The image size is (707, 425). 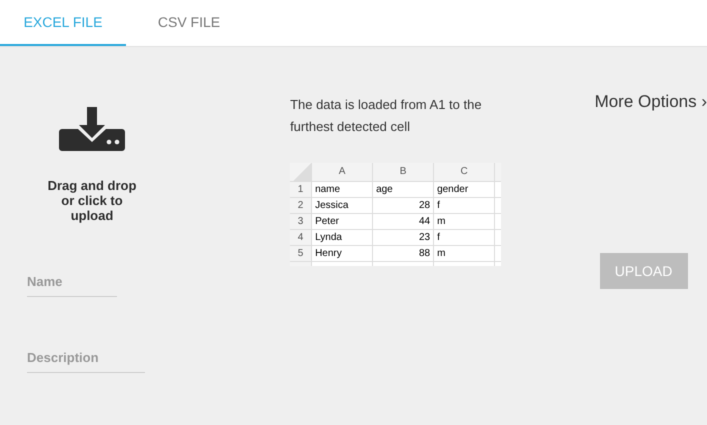 I want to click on tab: EXCEL FILE, so click(x=63, y=23).